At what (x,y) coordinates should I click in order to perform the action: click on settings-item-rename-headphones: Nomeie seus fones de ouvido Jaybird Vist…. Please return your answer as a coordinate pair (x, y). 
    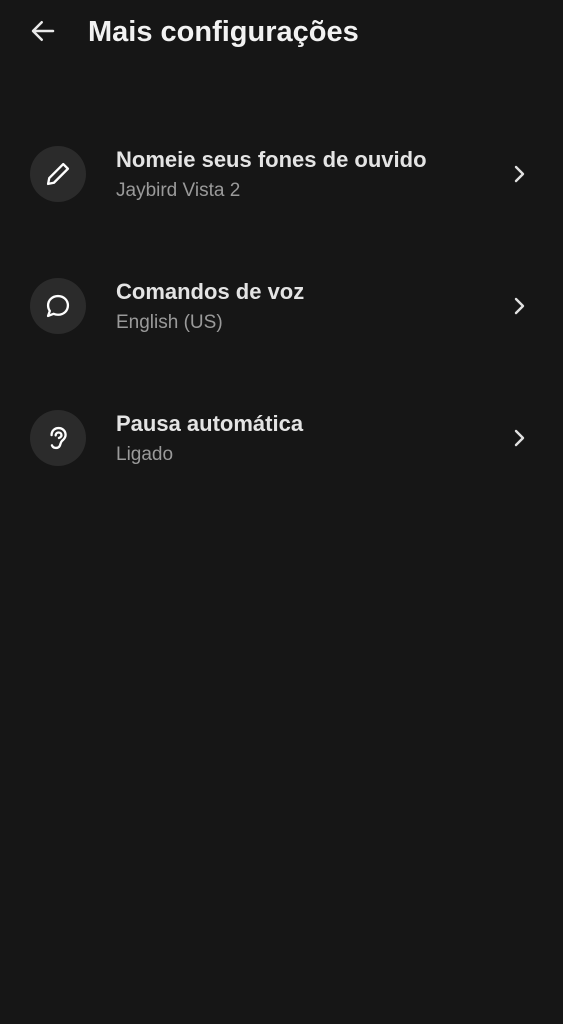
    Looking at the image, I should click on (281, 174).